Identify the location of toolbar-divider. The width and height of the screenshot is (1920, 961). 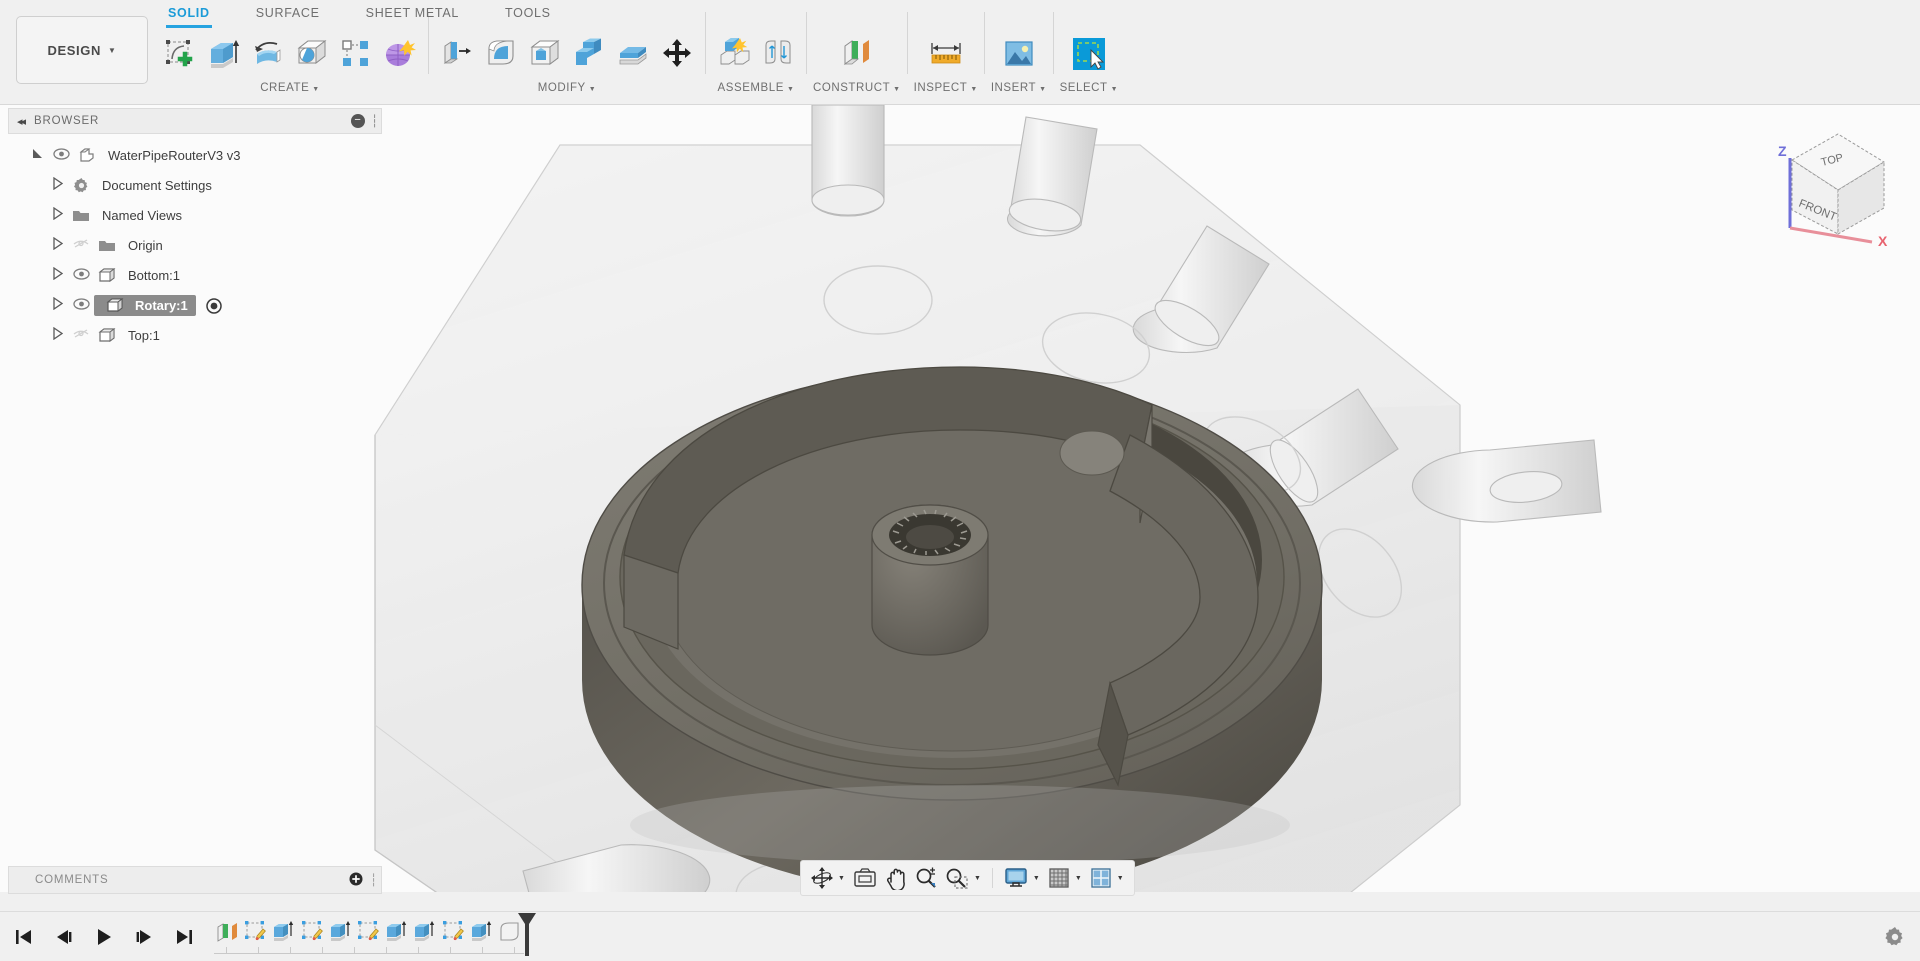
(907, 43).